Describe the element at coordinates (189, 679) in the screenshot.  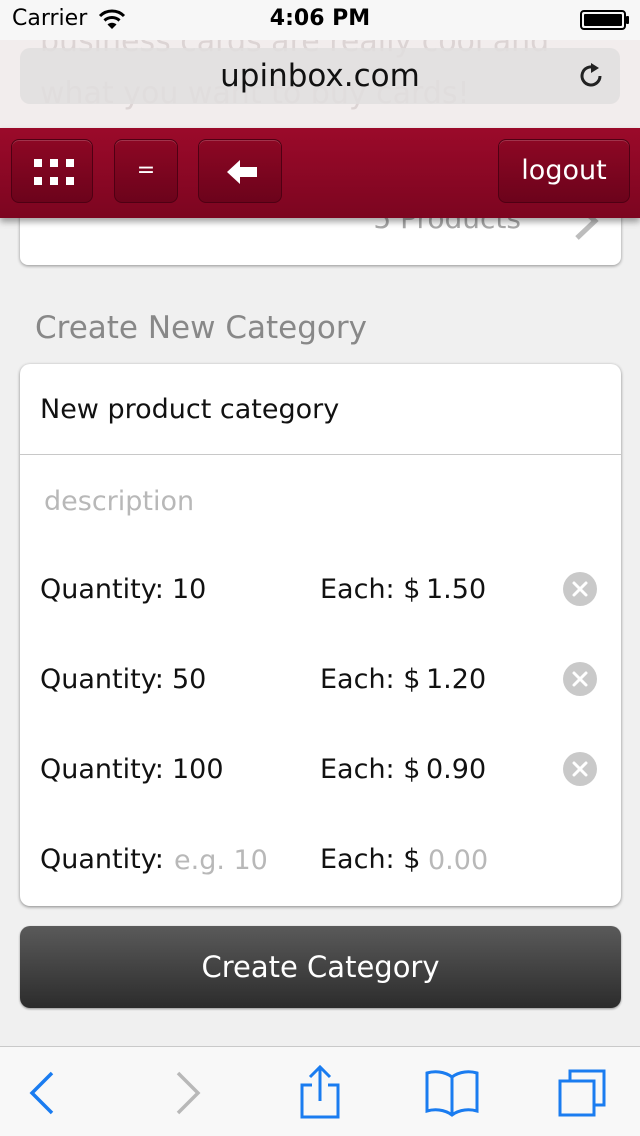
I see `quantity-value: 50` at that location.